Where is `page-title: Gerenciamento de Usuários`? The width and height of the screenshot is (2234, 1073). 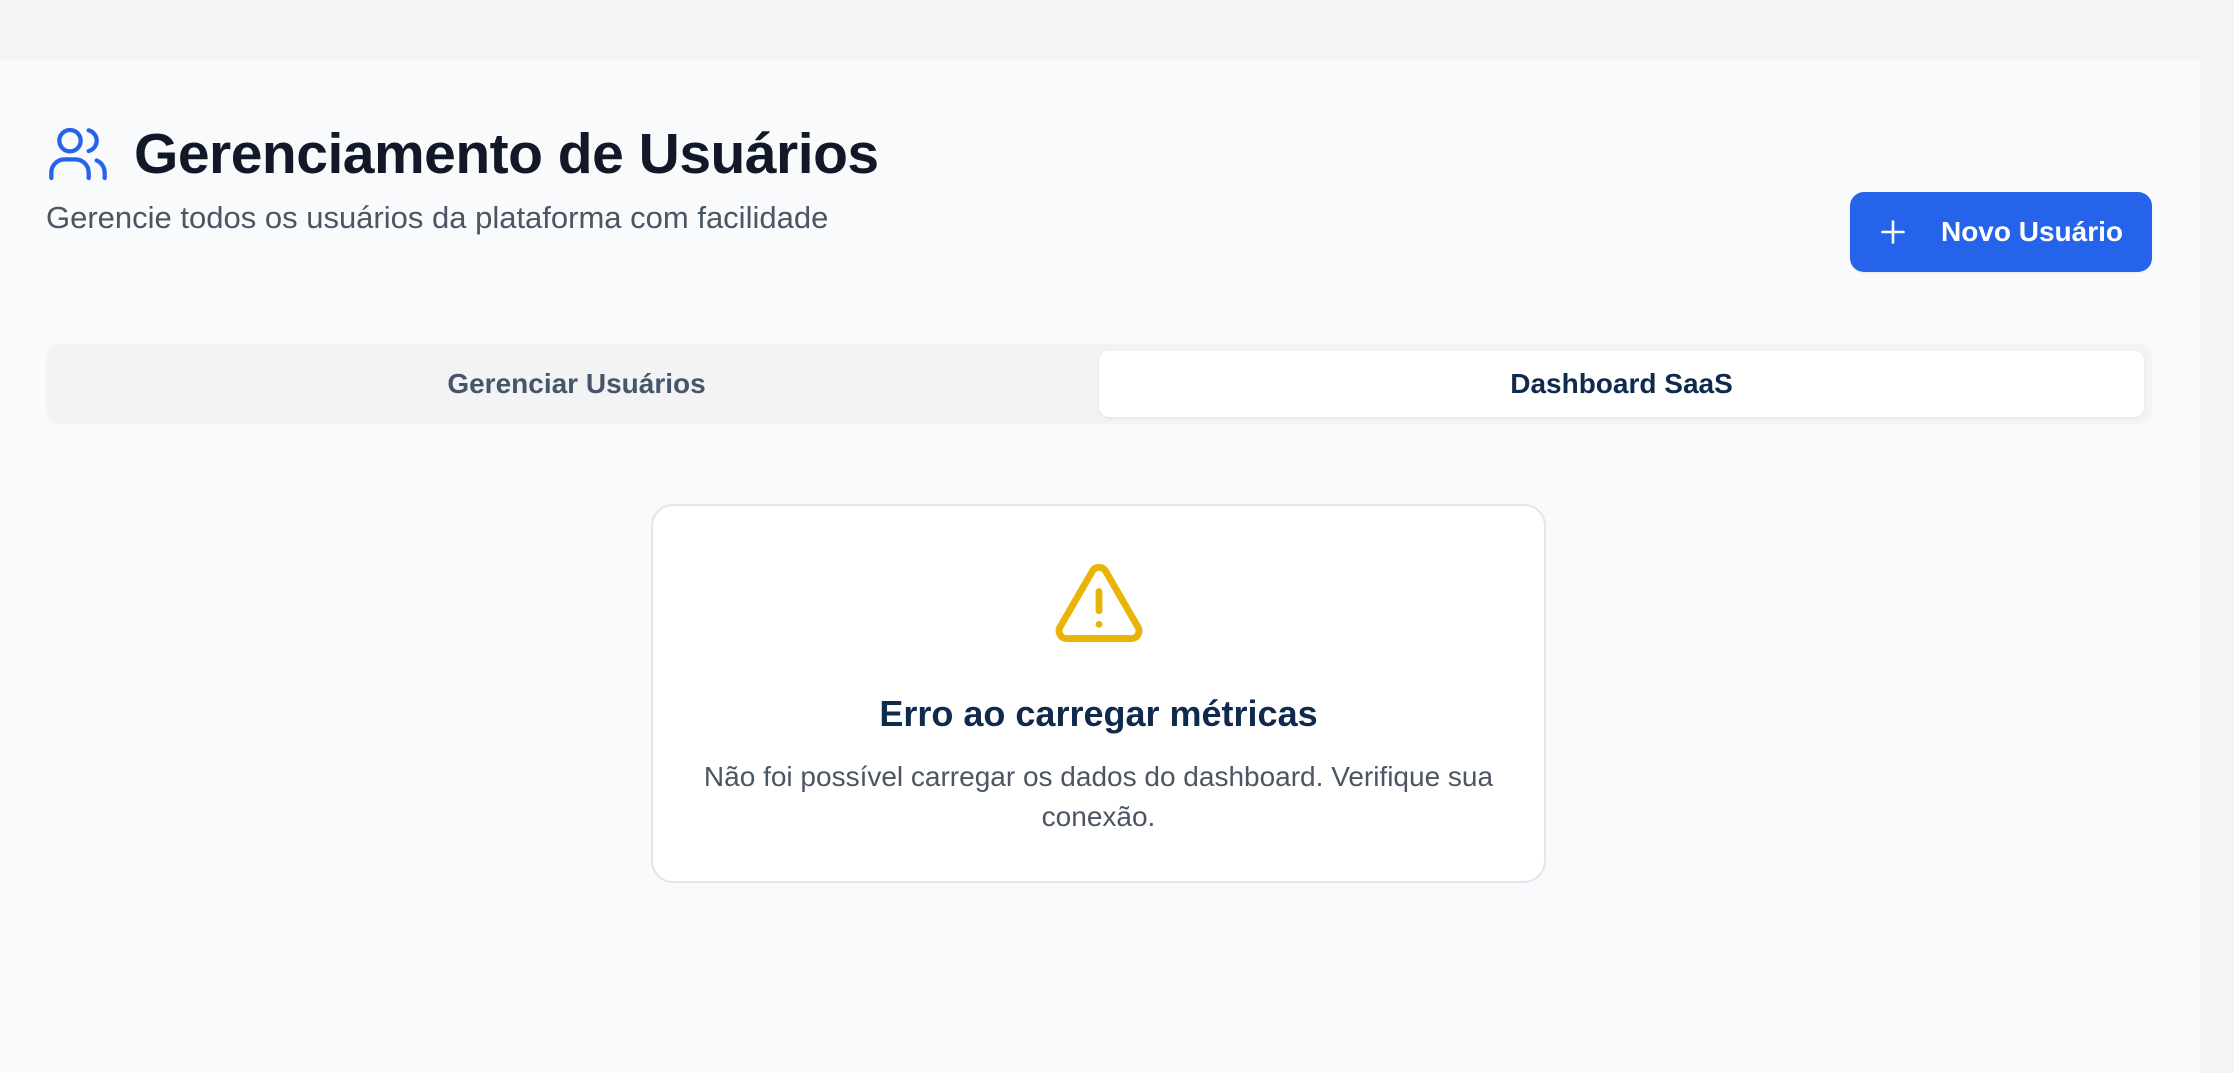 page-title: Gerenciamento de Usuários is located at coordinates (506, 154).